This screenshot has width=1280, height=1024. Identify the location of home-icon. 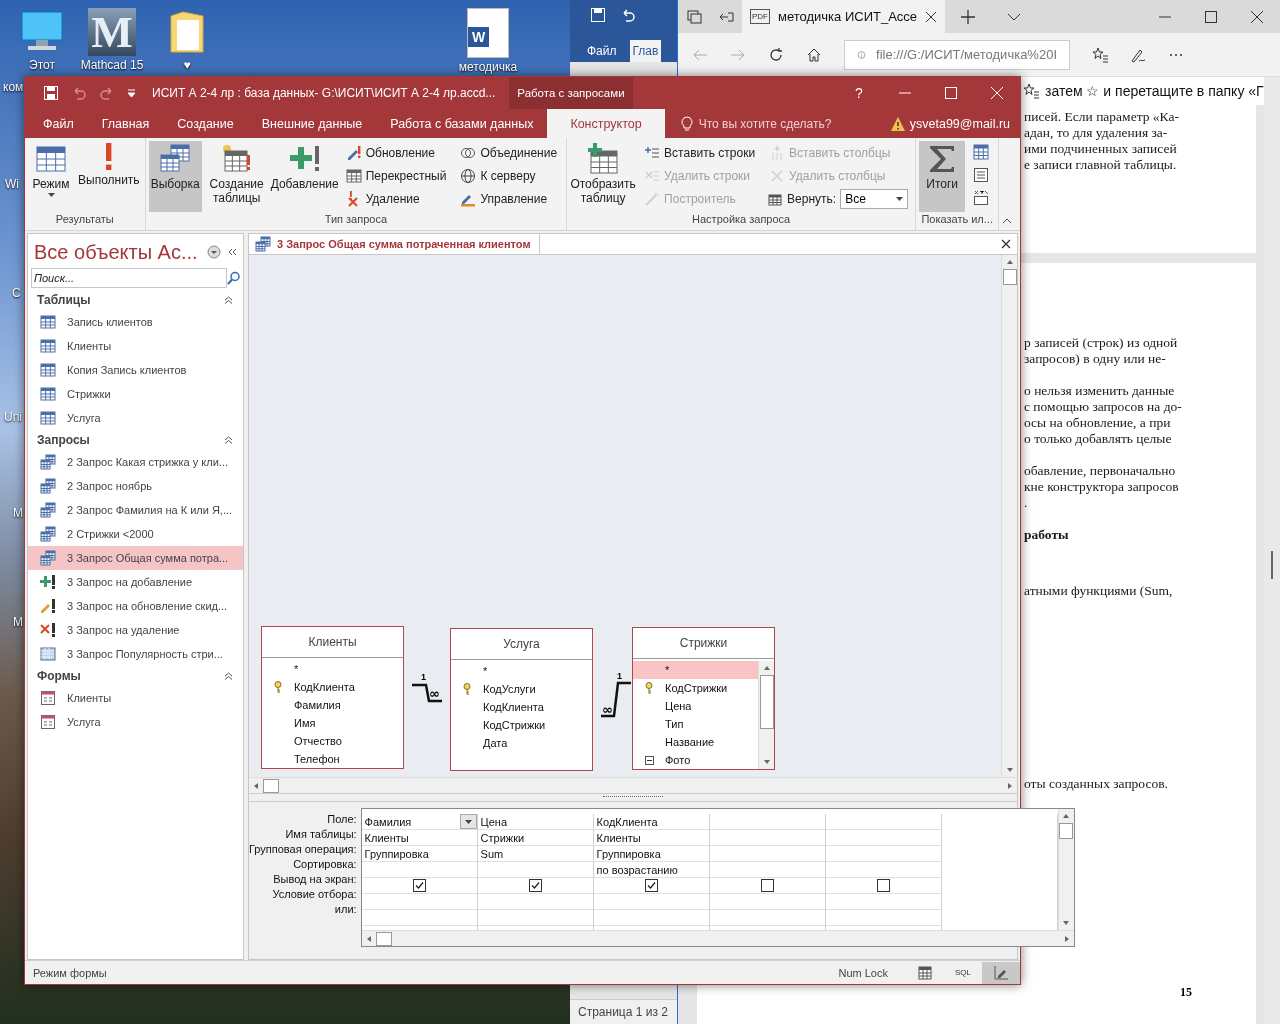
(814, 54).